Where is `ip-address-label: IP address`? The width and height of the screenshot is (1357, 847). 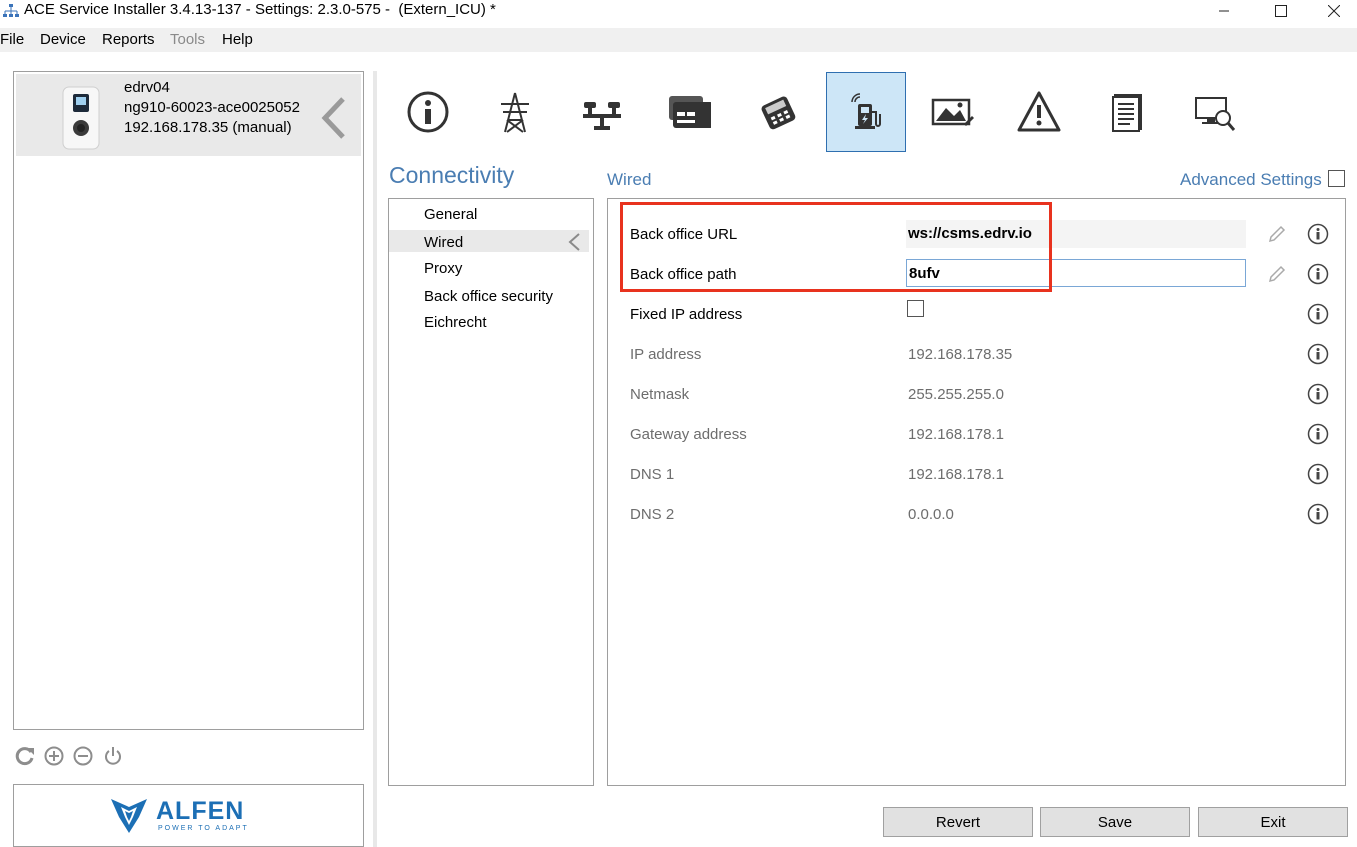 ip-address-label: IP address is located at coordinates (666, 354).